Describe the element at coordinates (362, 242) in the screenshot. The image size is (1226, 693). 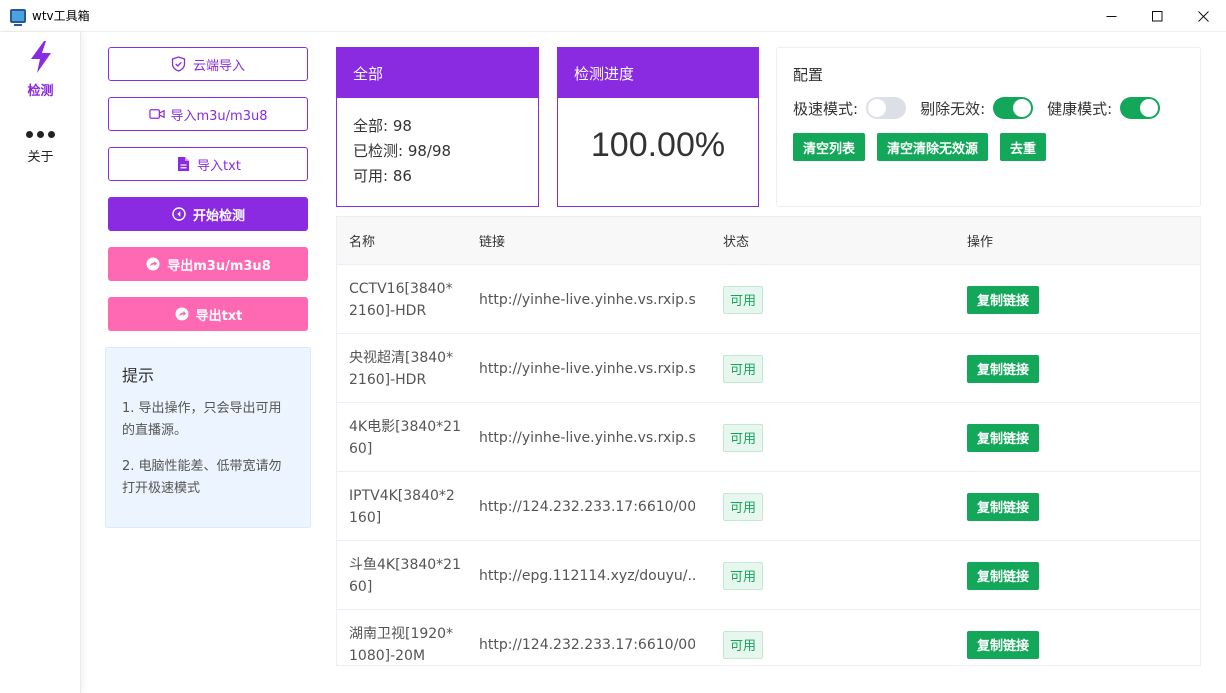
I see `header-name: 名称` at that location.